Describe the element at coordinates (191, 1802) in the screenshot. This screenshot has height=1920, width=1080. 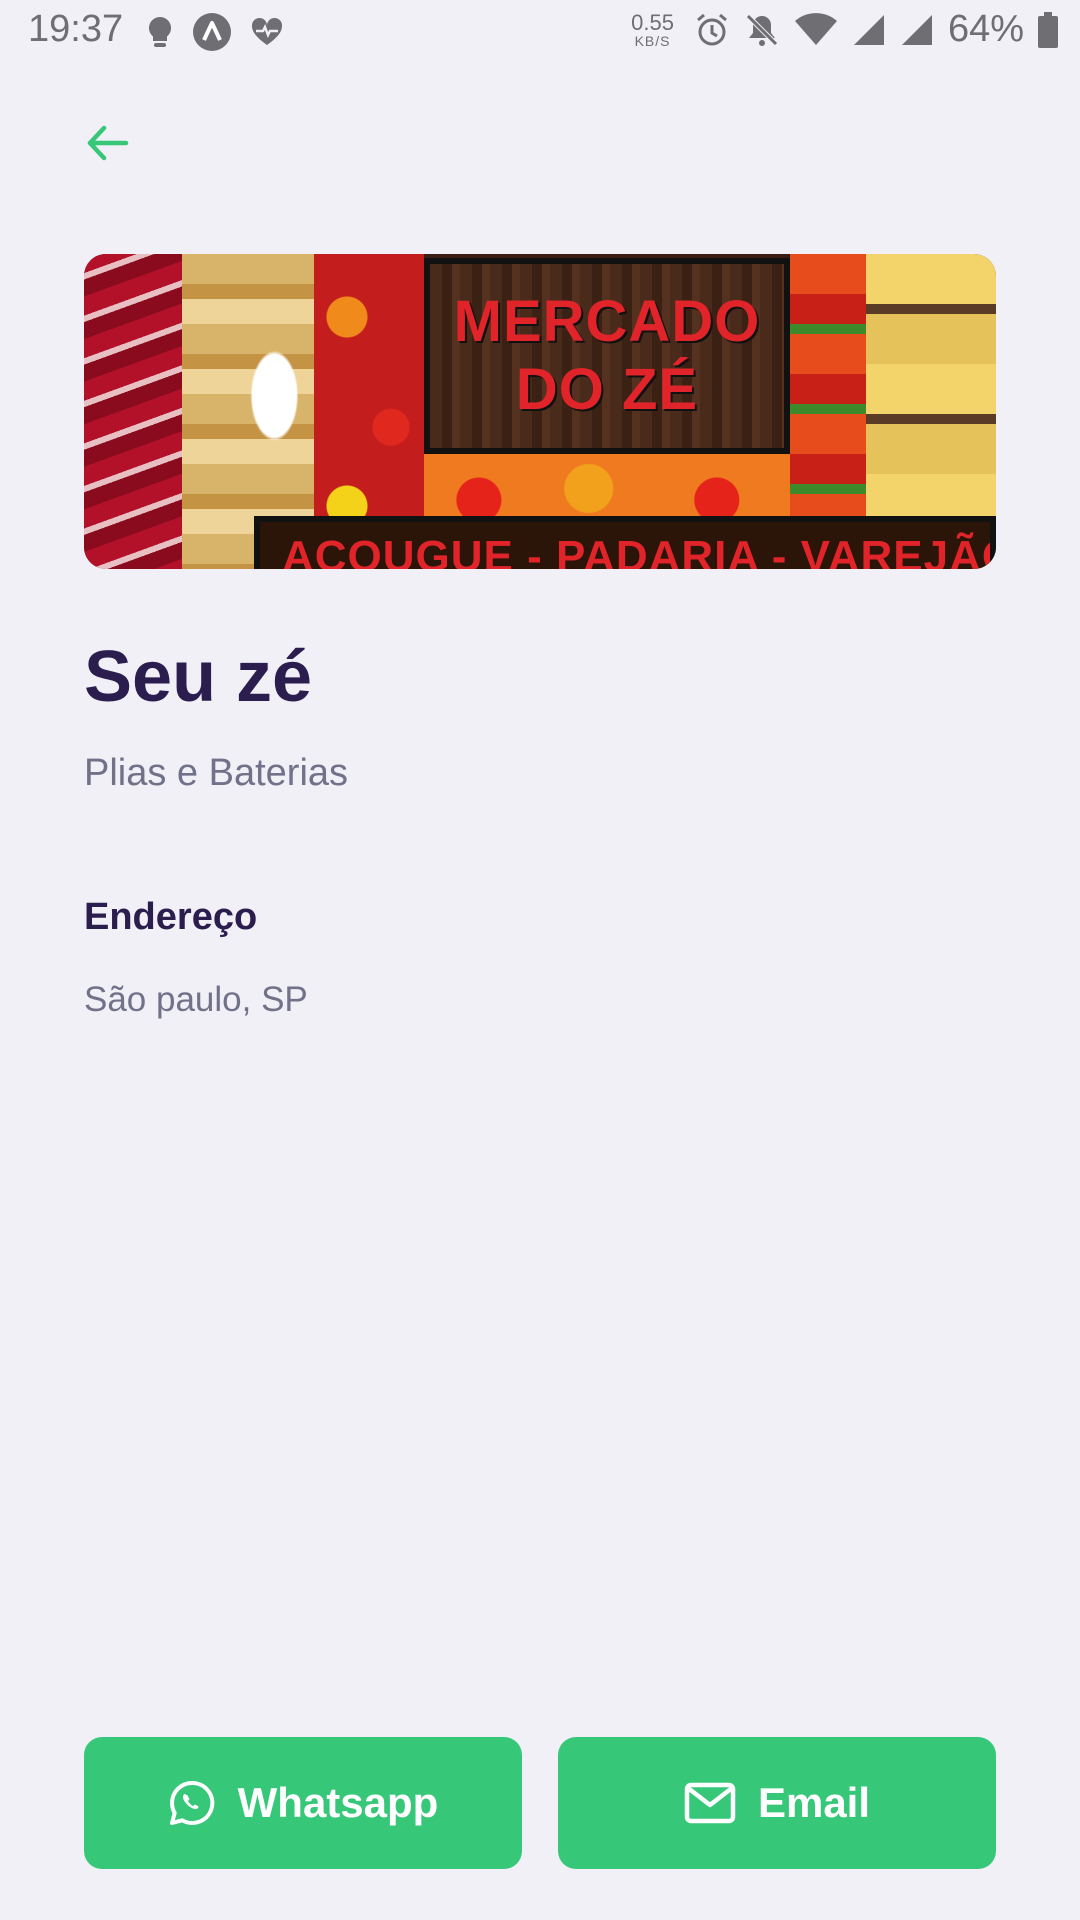
I see `whatsapp-icon` at that location.